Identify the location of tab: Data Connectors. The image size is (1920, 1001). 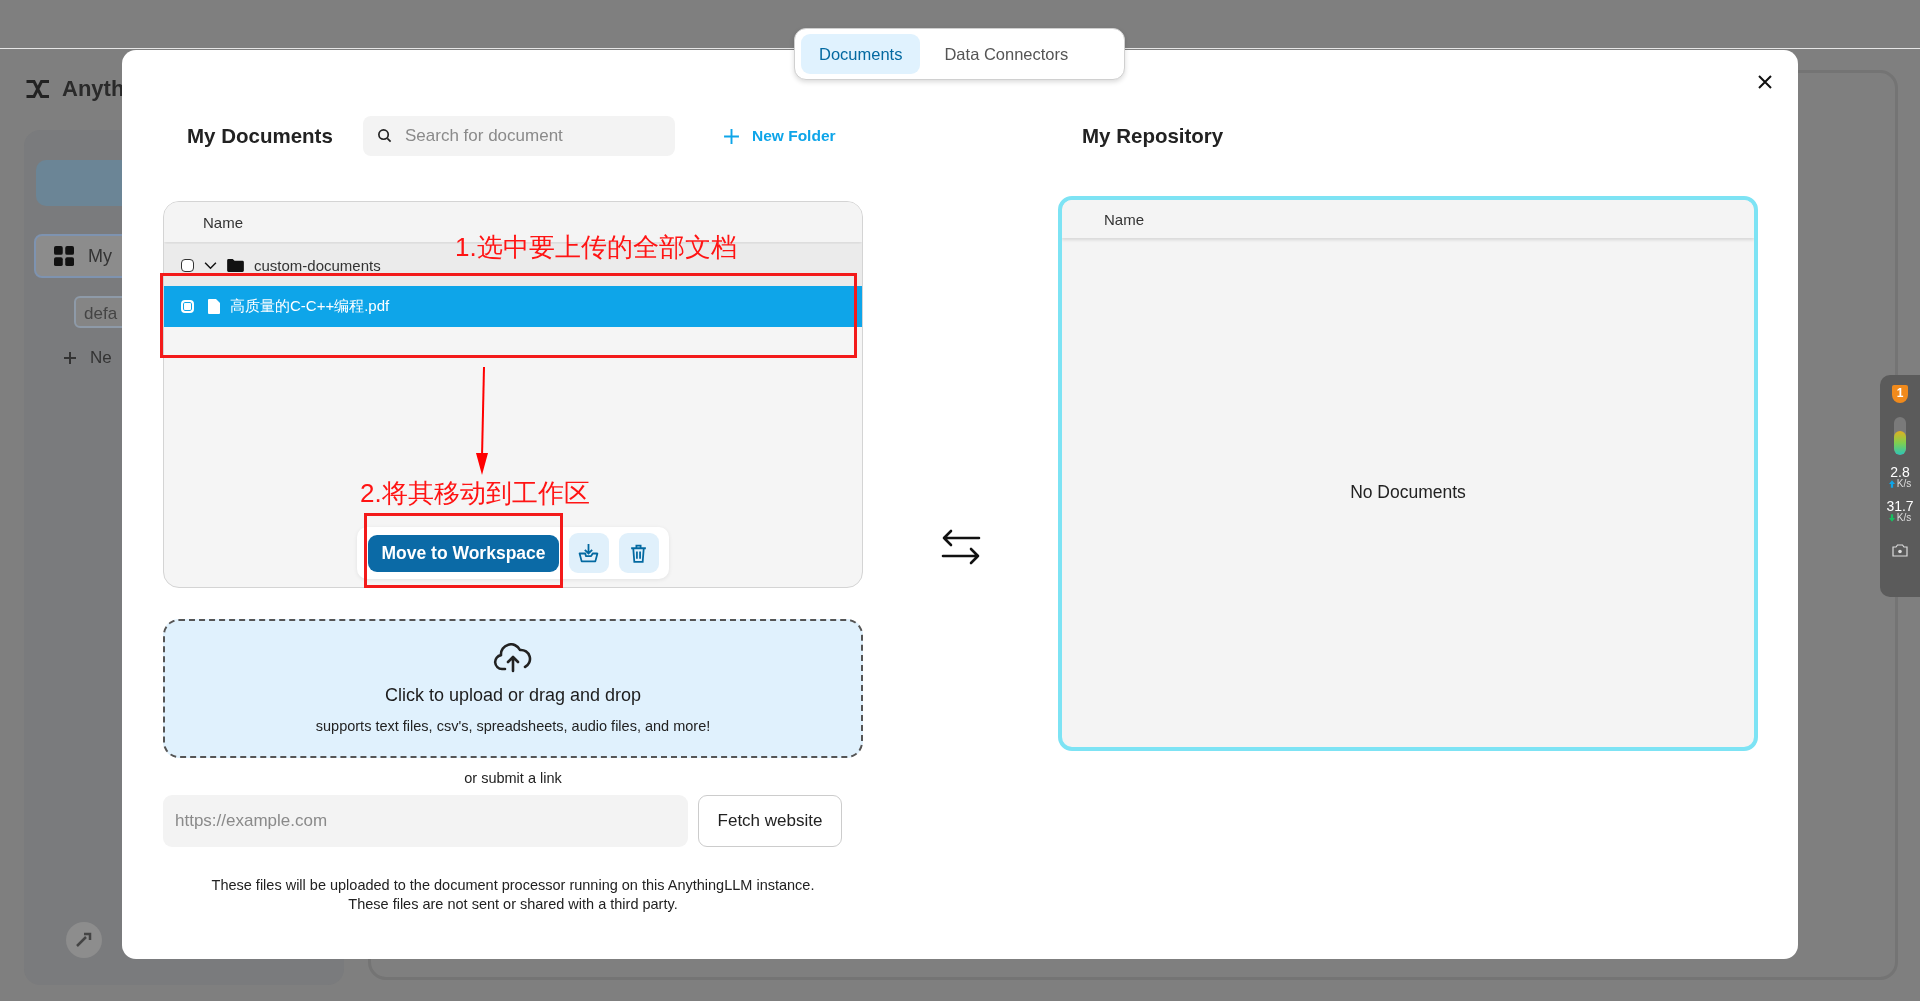
(1006, 54).